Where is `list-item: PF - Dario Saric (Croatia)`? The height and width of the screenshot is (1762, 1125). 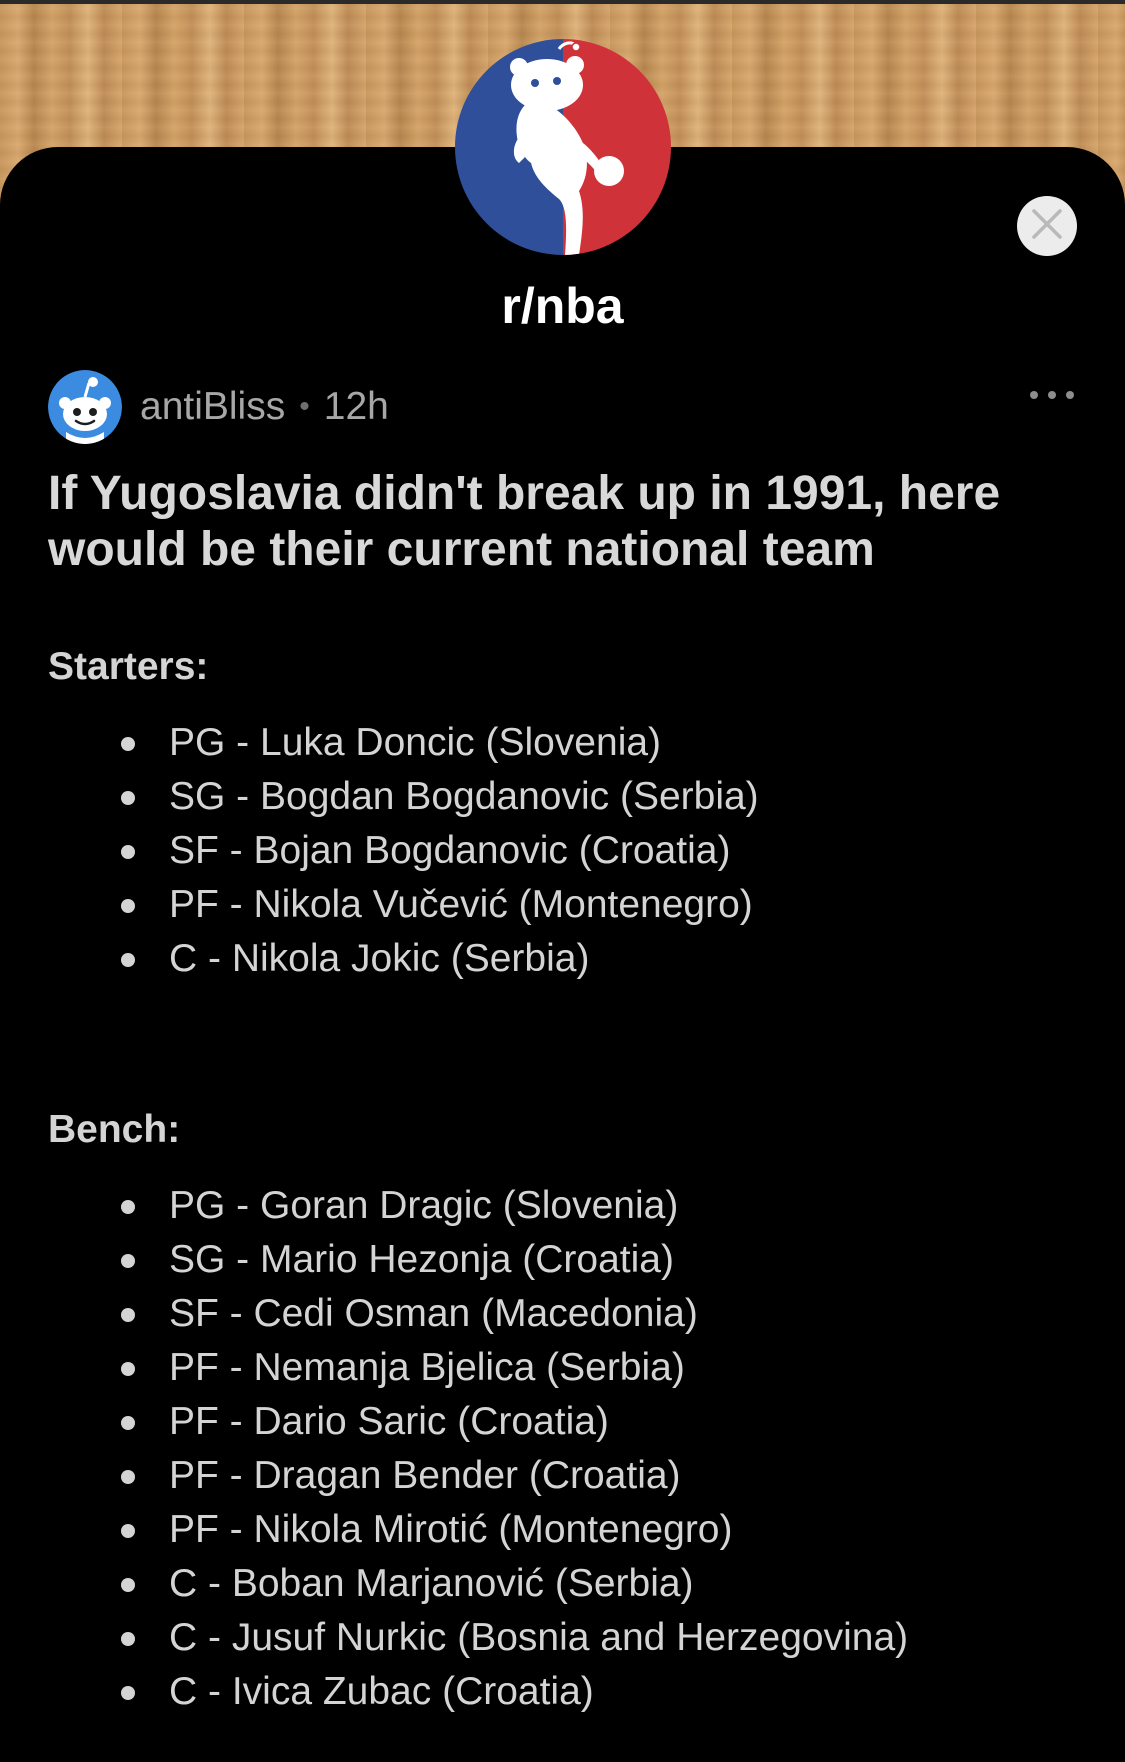 list-item: PF - Dario Saric (Croatia) is located at coordinates (568, 1422).